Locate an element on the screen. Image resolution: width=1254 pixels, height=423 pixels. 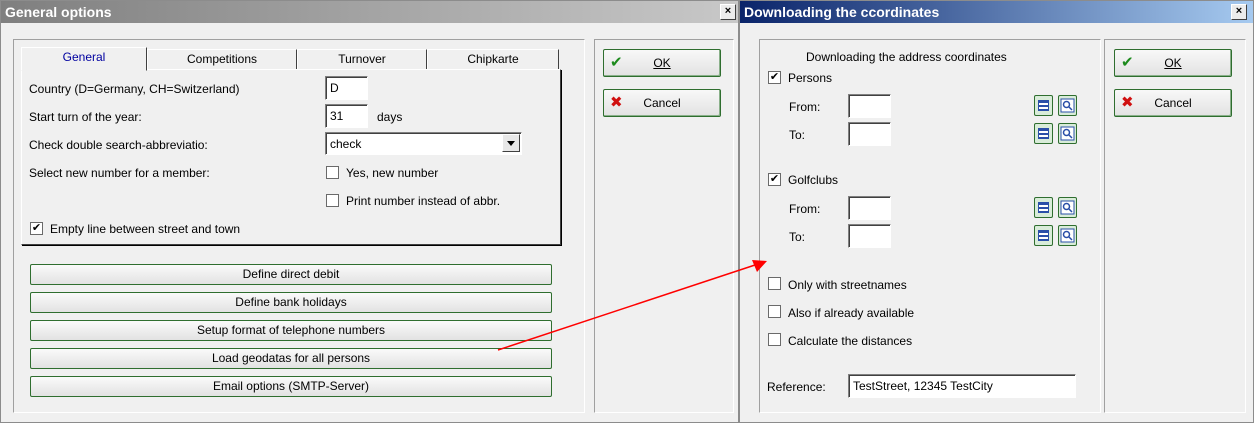
chevron-down-icon is located at coordinates (511, 143).